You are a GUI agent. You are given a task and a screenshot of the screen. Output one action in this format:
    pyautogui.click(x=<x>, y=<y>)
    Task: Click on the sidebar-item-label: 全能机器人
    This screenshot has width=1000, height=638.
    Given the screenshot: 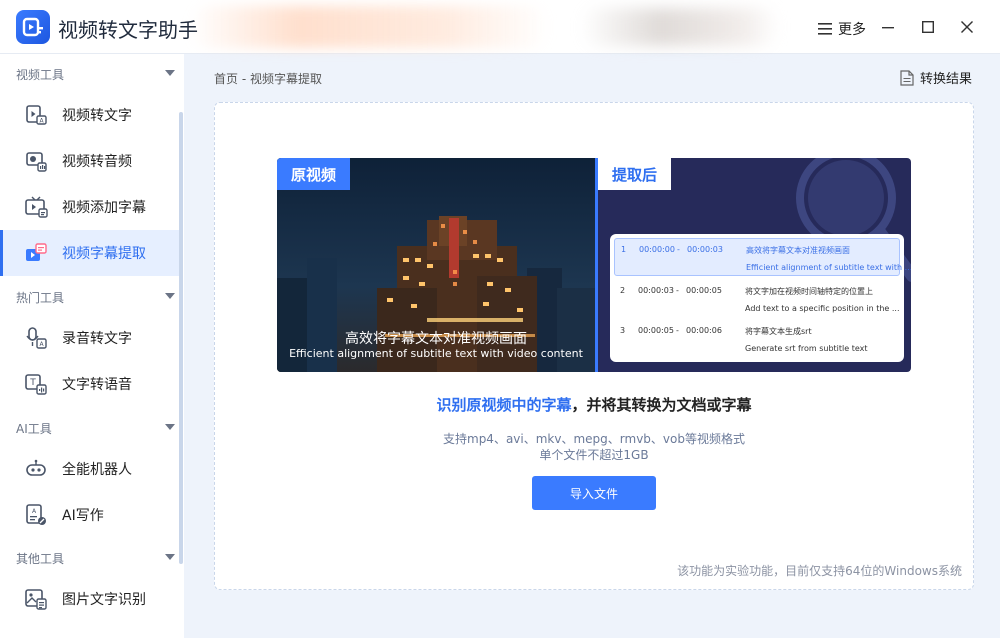 What is the action you would take?
    pyautogui.click(x=97, y=470)
    